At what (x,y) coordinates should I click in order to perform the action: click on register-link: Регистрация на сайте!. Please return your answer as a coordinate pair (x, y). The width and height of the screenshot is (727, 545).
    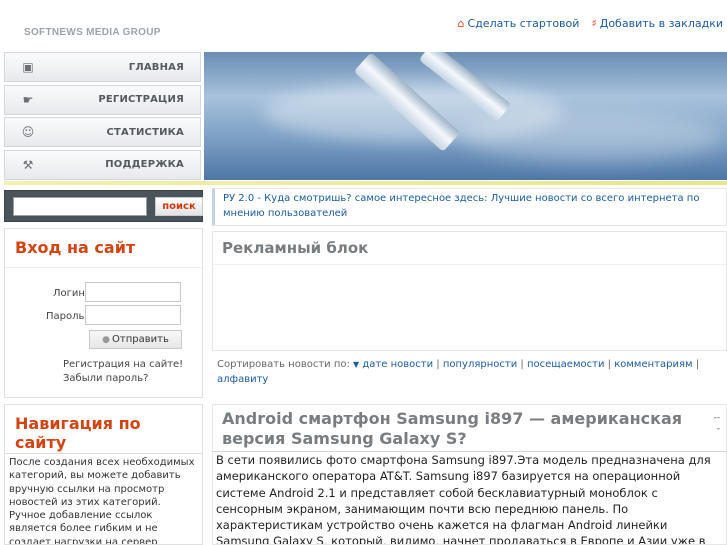
    Looking at the image, I should click on (123, 364).